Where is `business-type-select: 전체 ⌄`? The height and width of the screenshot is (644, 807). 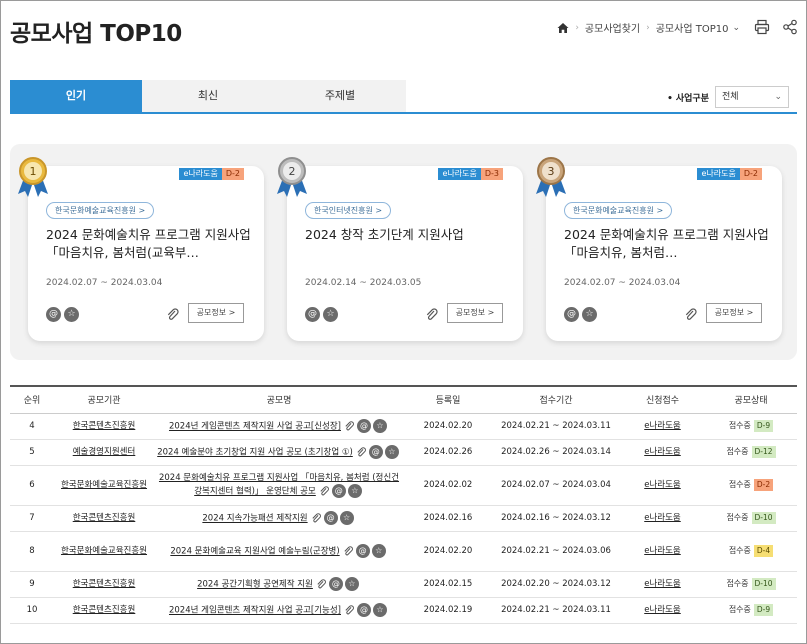 business-type-select: 전체 ⌄ is located at coordinates (752, 97).